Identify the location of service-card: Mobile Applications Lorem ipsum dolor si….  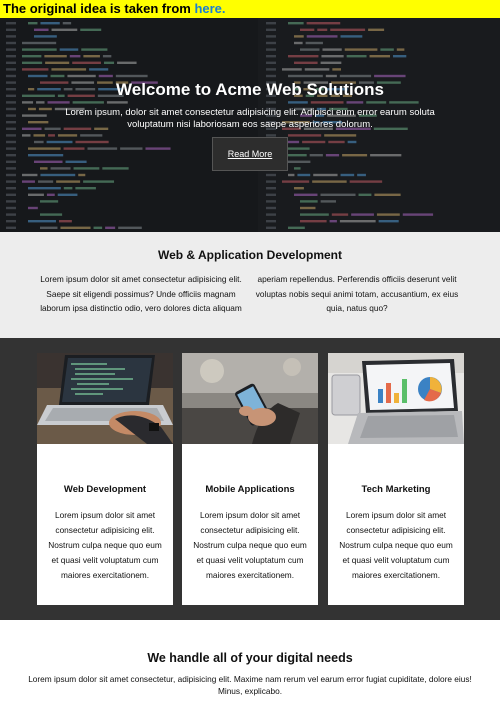
(250, 479).